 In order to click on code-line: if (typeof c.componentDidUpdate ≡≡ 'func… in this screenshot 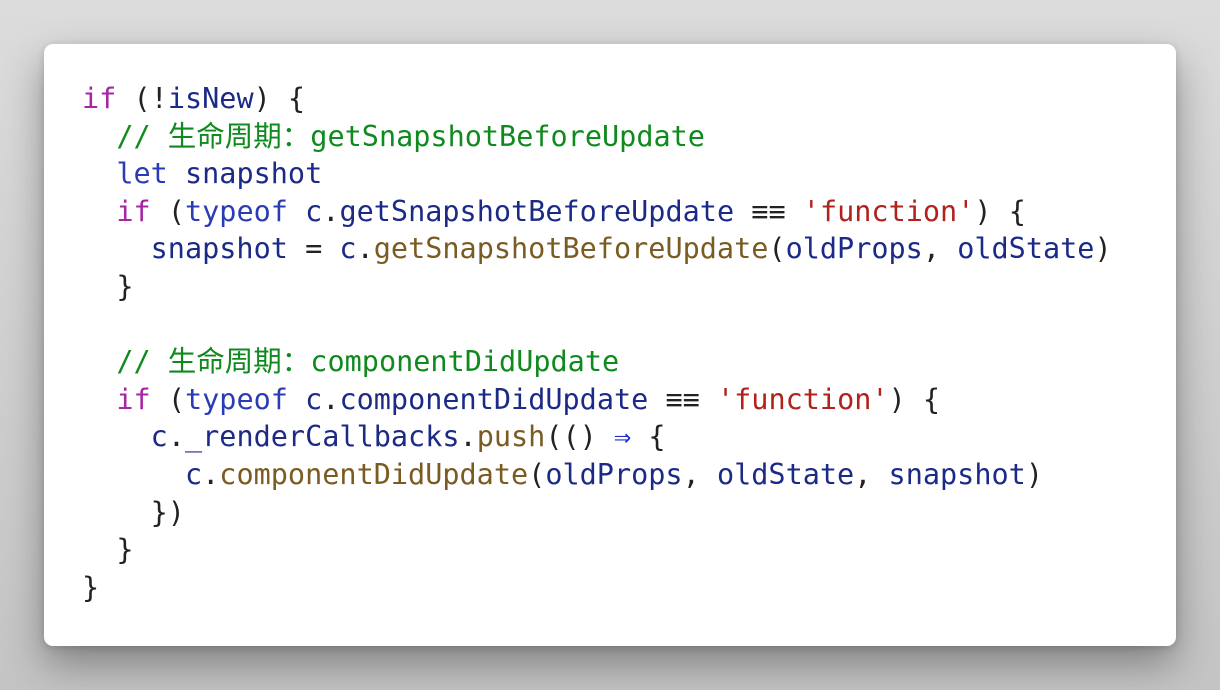, I will do `click(597, 400)`.